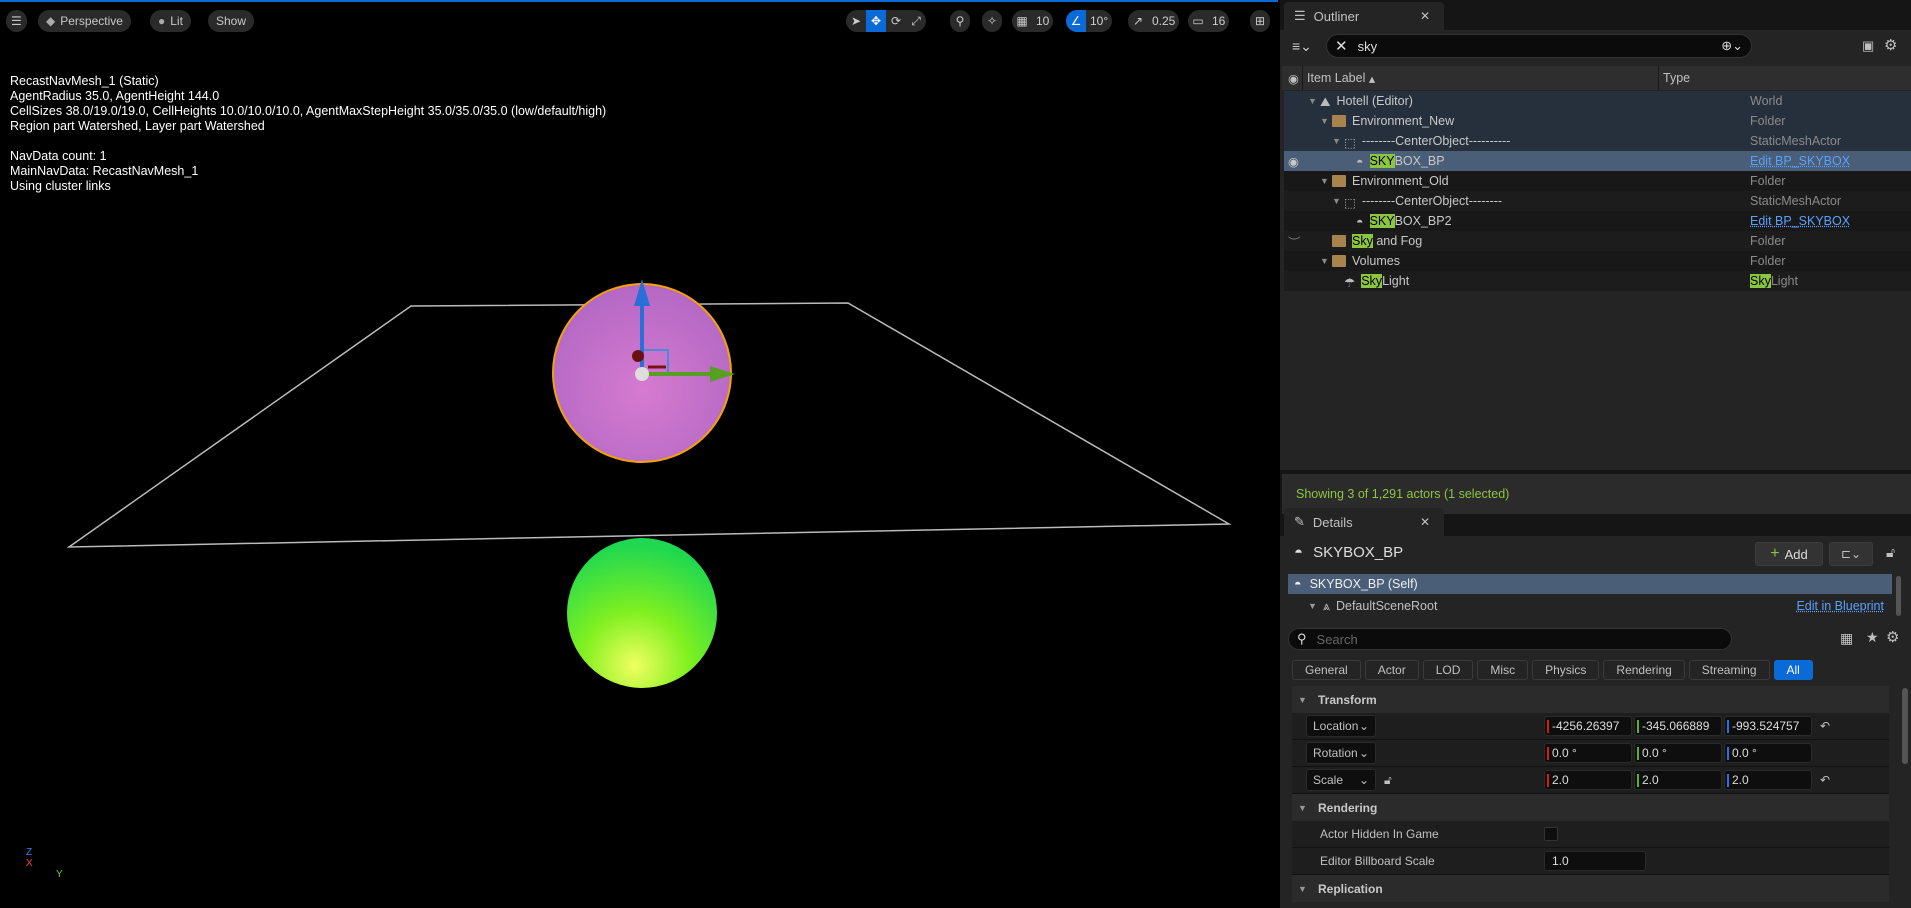  I want to click on outliner-row: ◉ ◓ SKYBOX_BP Edit BP_SKYBOX, so click(1597, 161).